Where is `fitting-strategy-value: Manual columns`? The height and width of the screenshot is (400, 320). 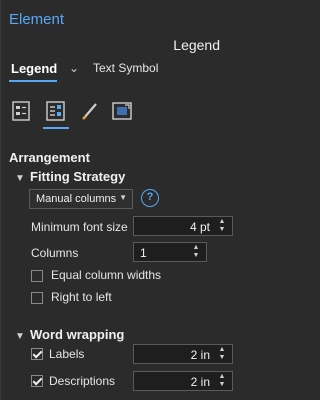 fitting-strategy-value: Manual columns is located at coordinates (76, 199).